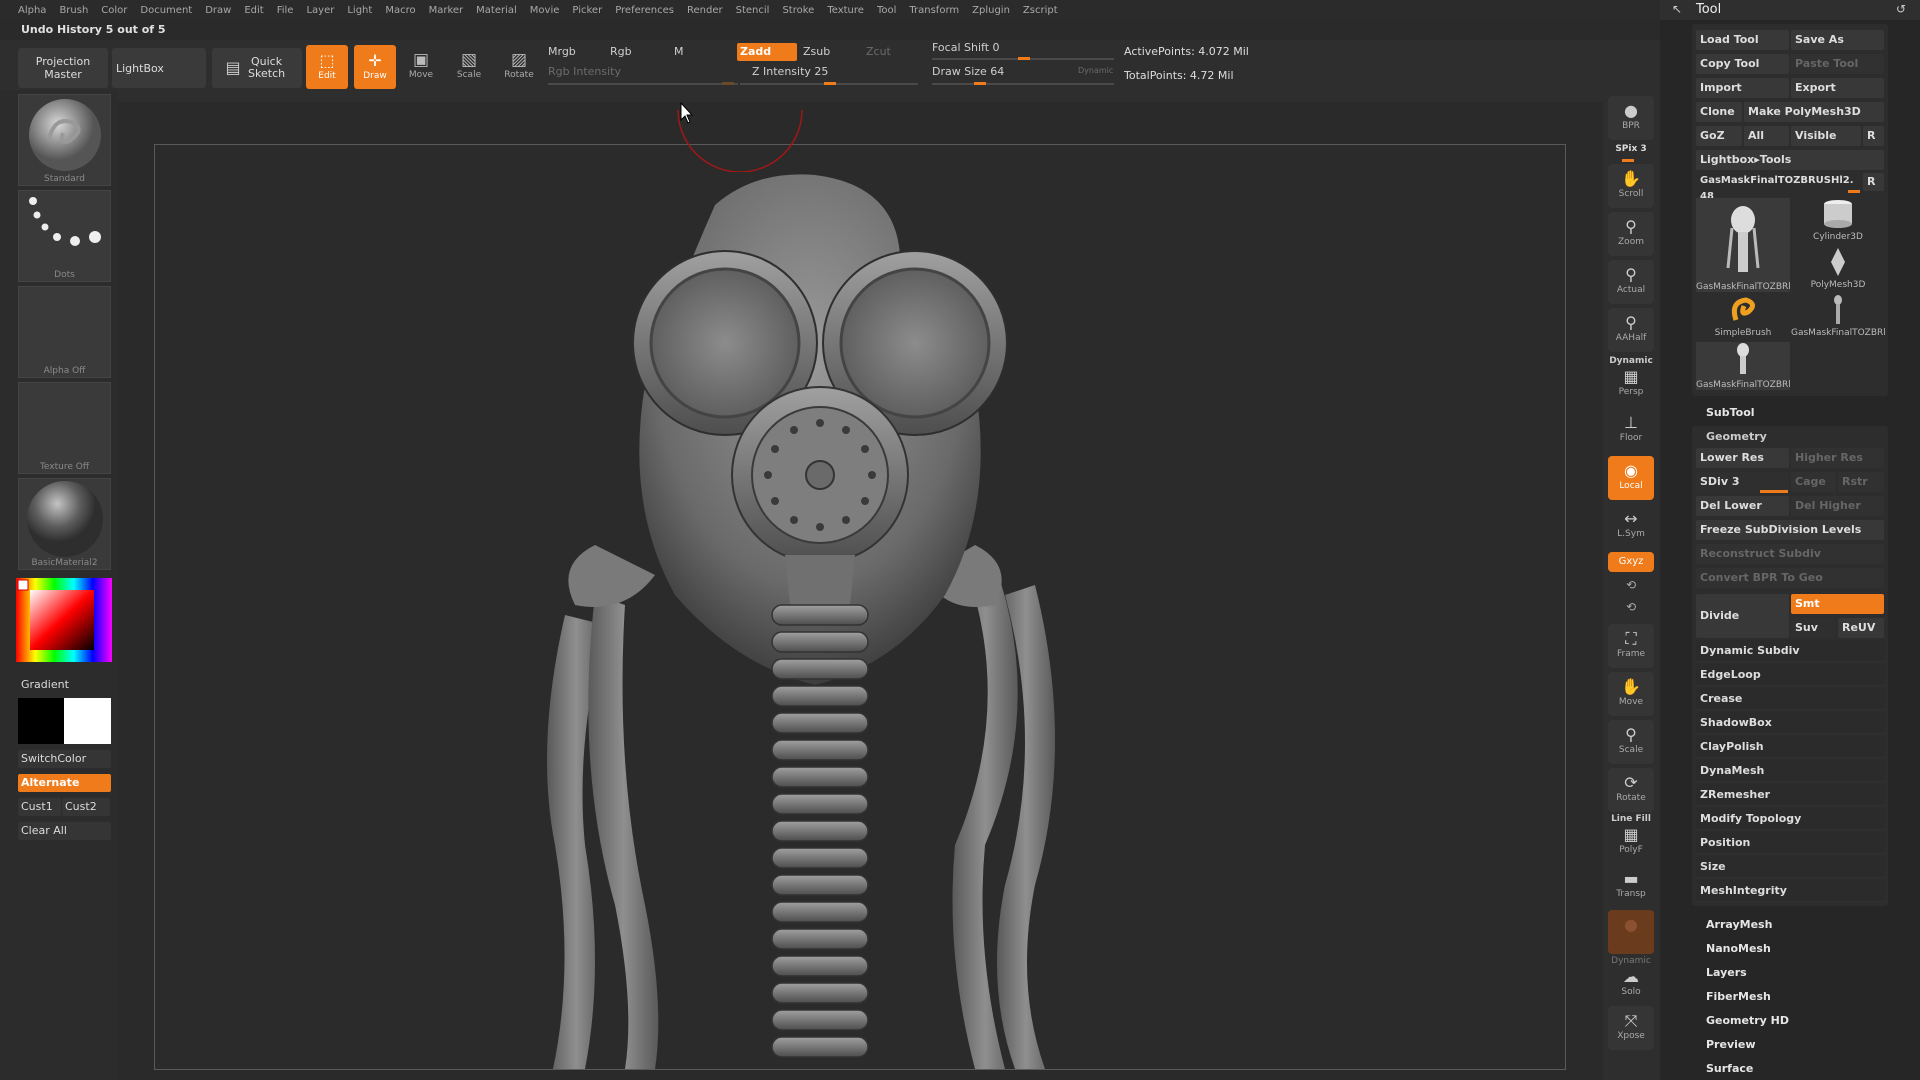 The height and width of the screenshot is (1080, 1920). I want to click on zsub-button: Zsub, so click(816, 51).